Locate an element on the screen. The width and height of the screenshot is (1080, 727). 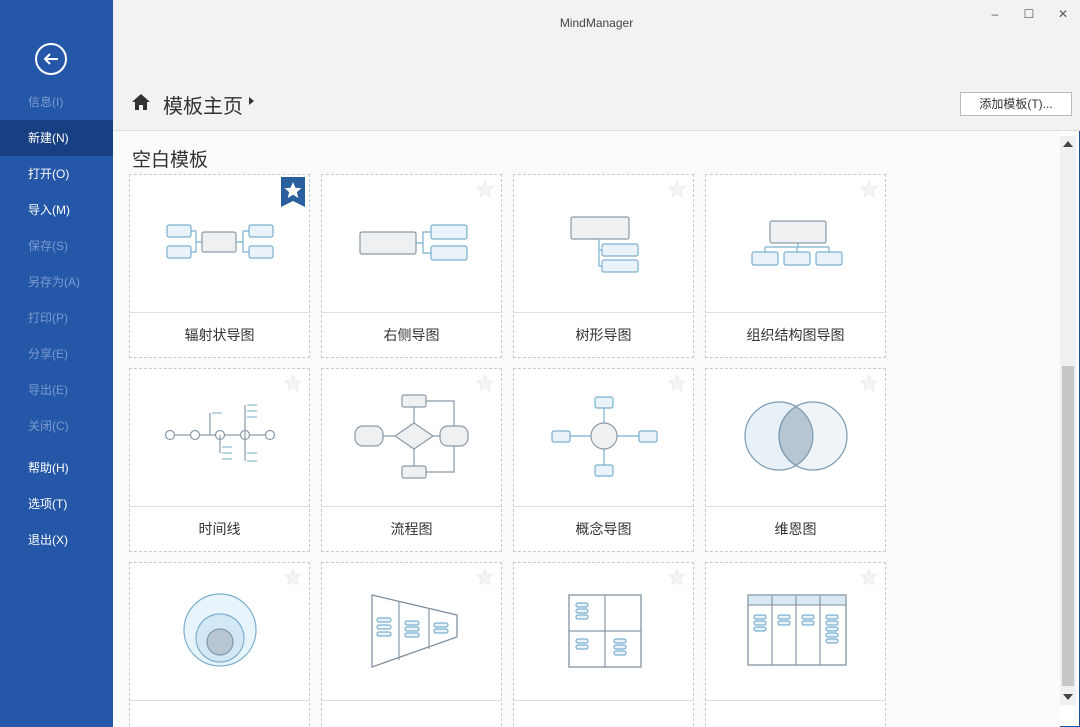
favorite-star-icon is located at coordinates (293, 192).